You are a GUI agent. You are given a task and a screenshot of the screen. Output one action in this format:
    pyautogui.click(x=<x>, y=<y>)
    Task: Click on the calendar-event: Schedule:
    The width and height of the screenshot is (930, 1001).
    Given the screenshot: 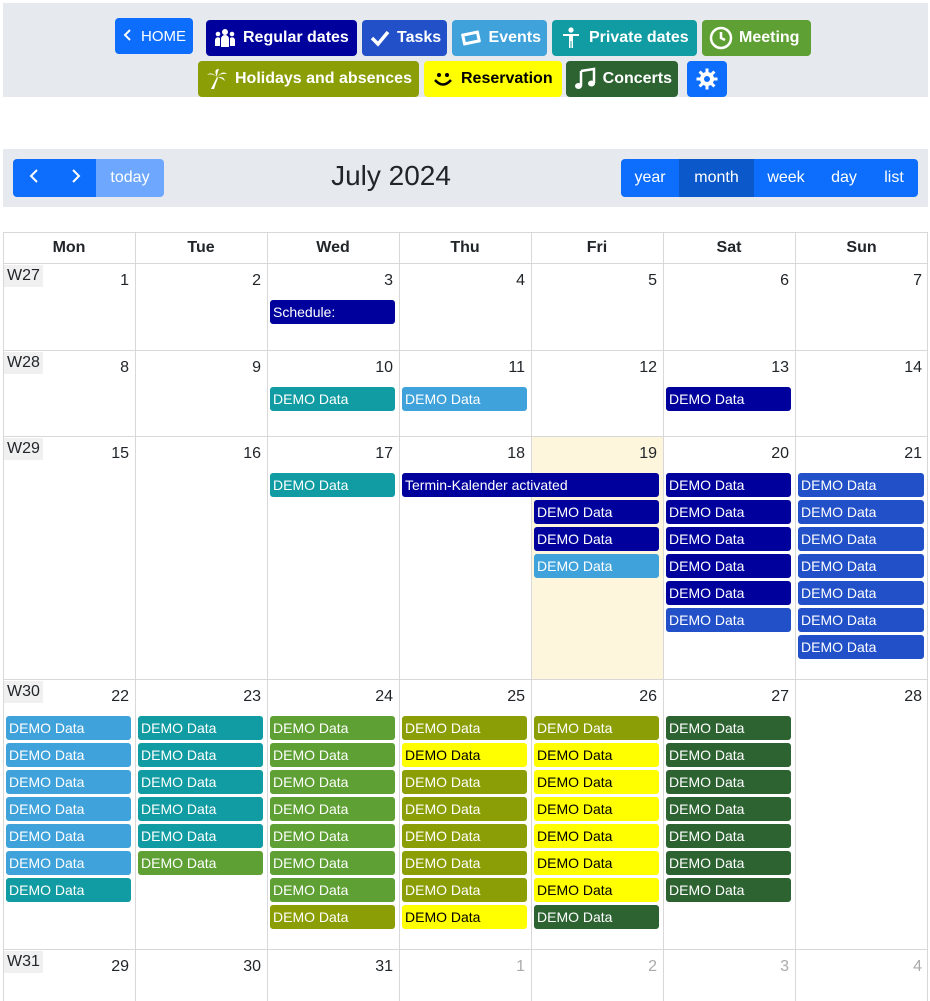 What is the action you would take?
    pyautogui.click(x=332, y=312)
    